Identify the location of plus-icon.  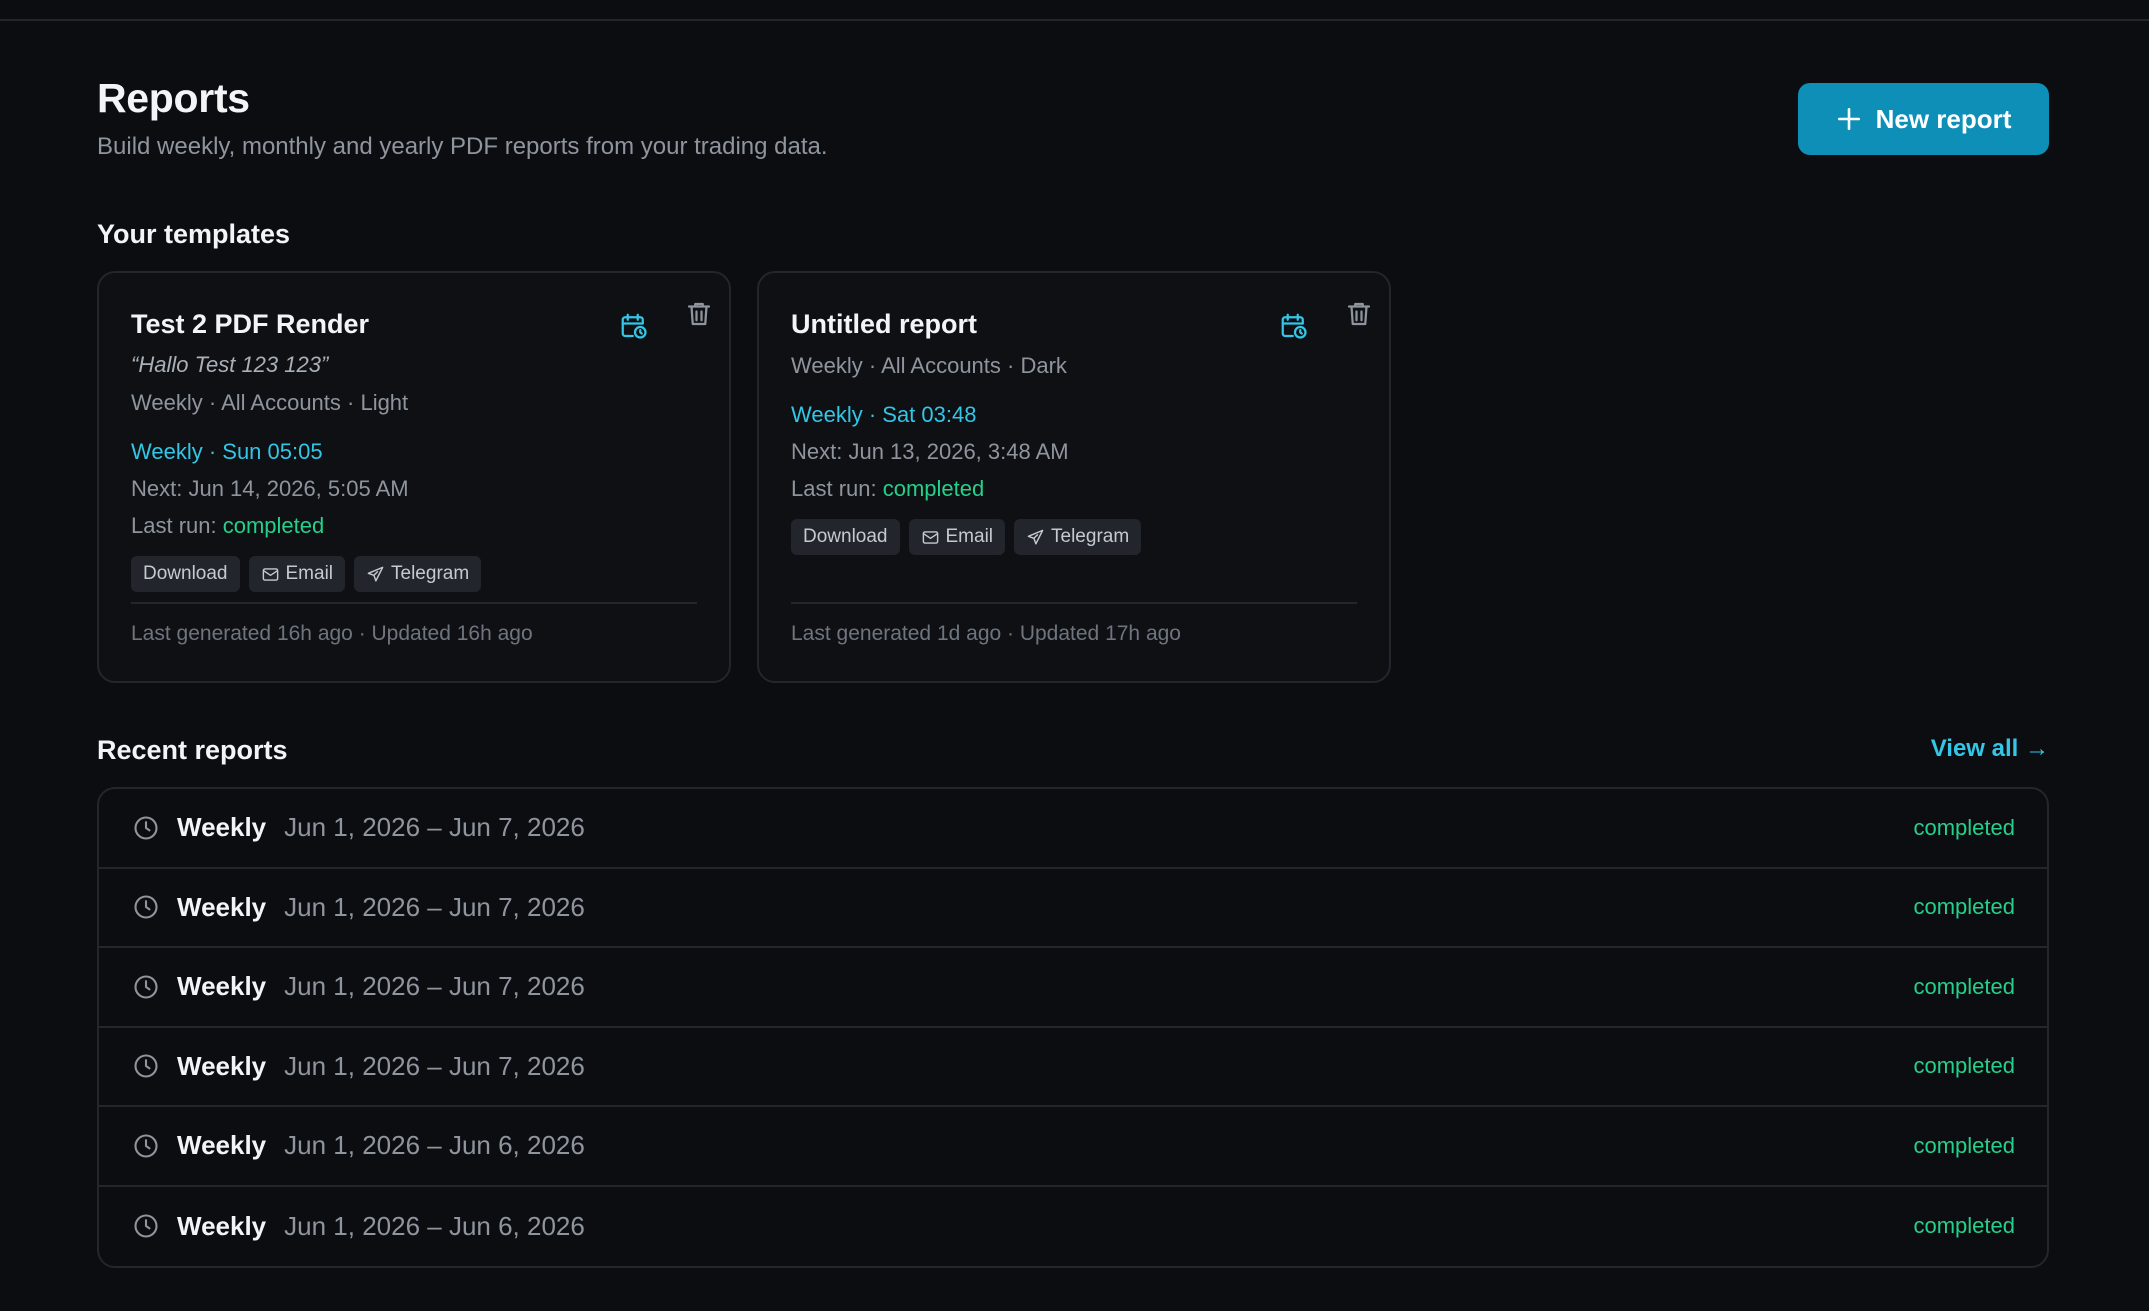
(1848, 119).